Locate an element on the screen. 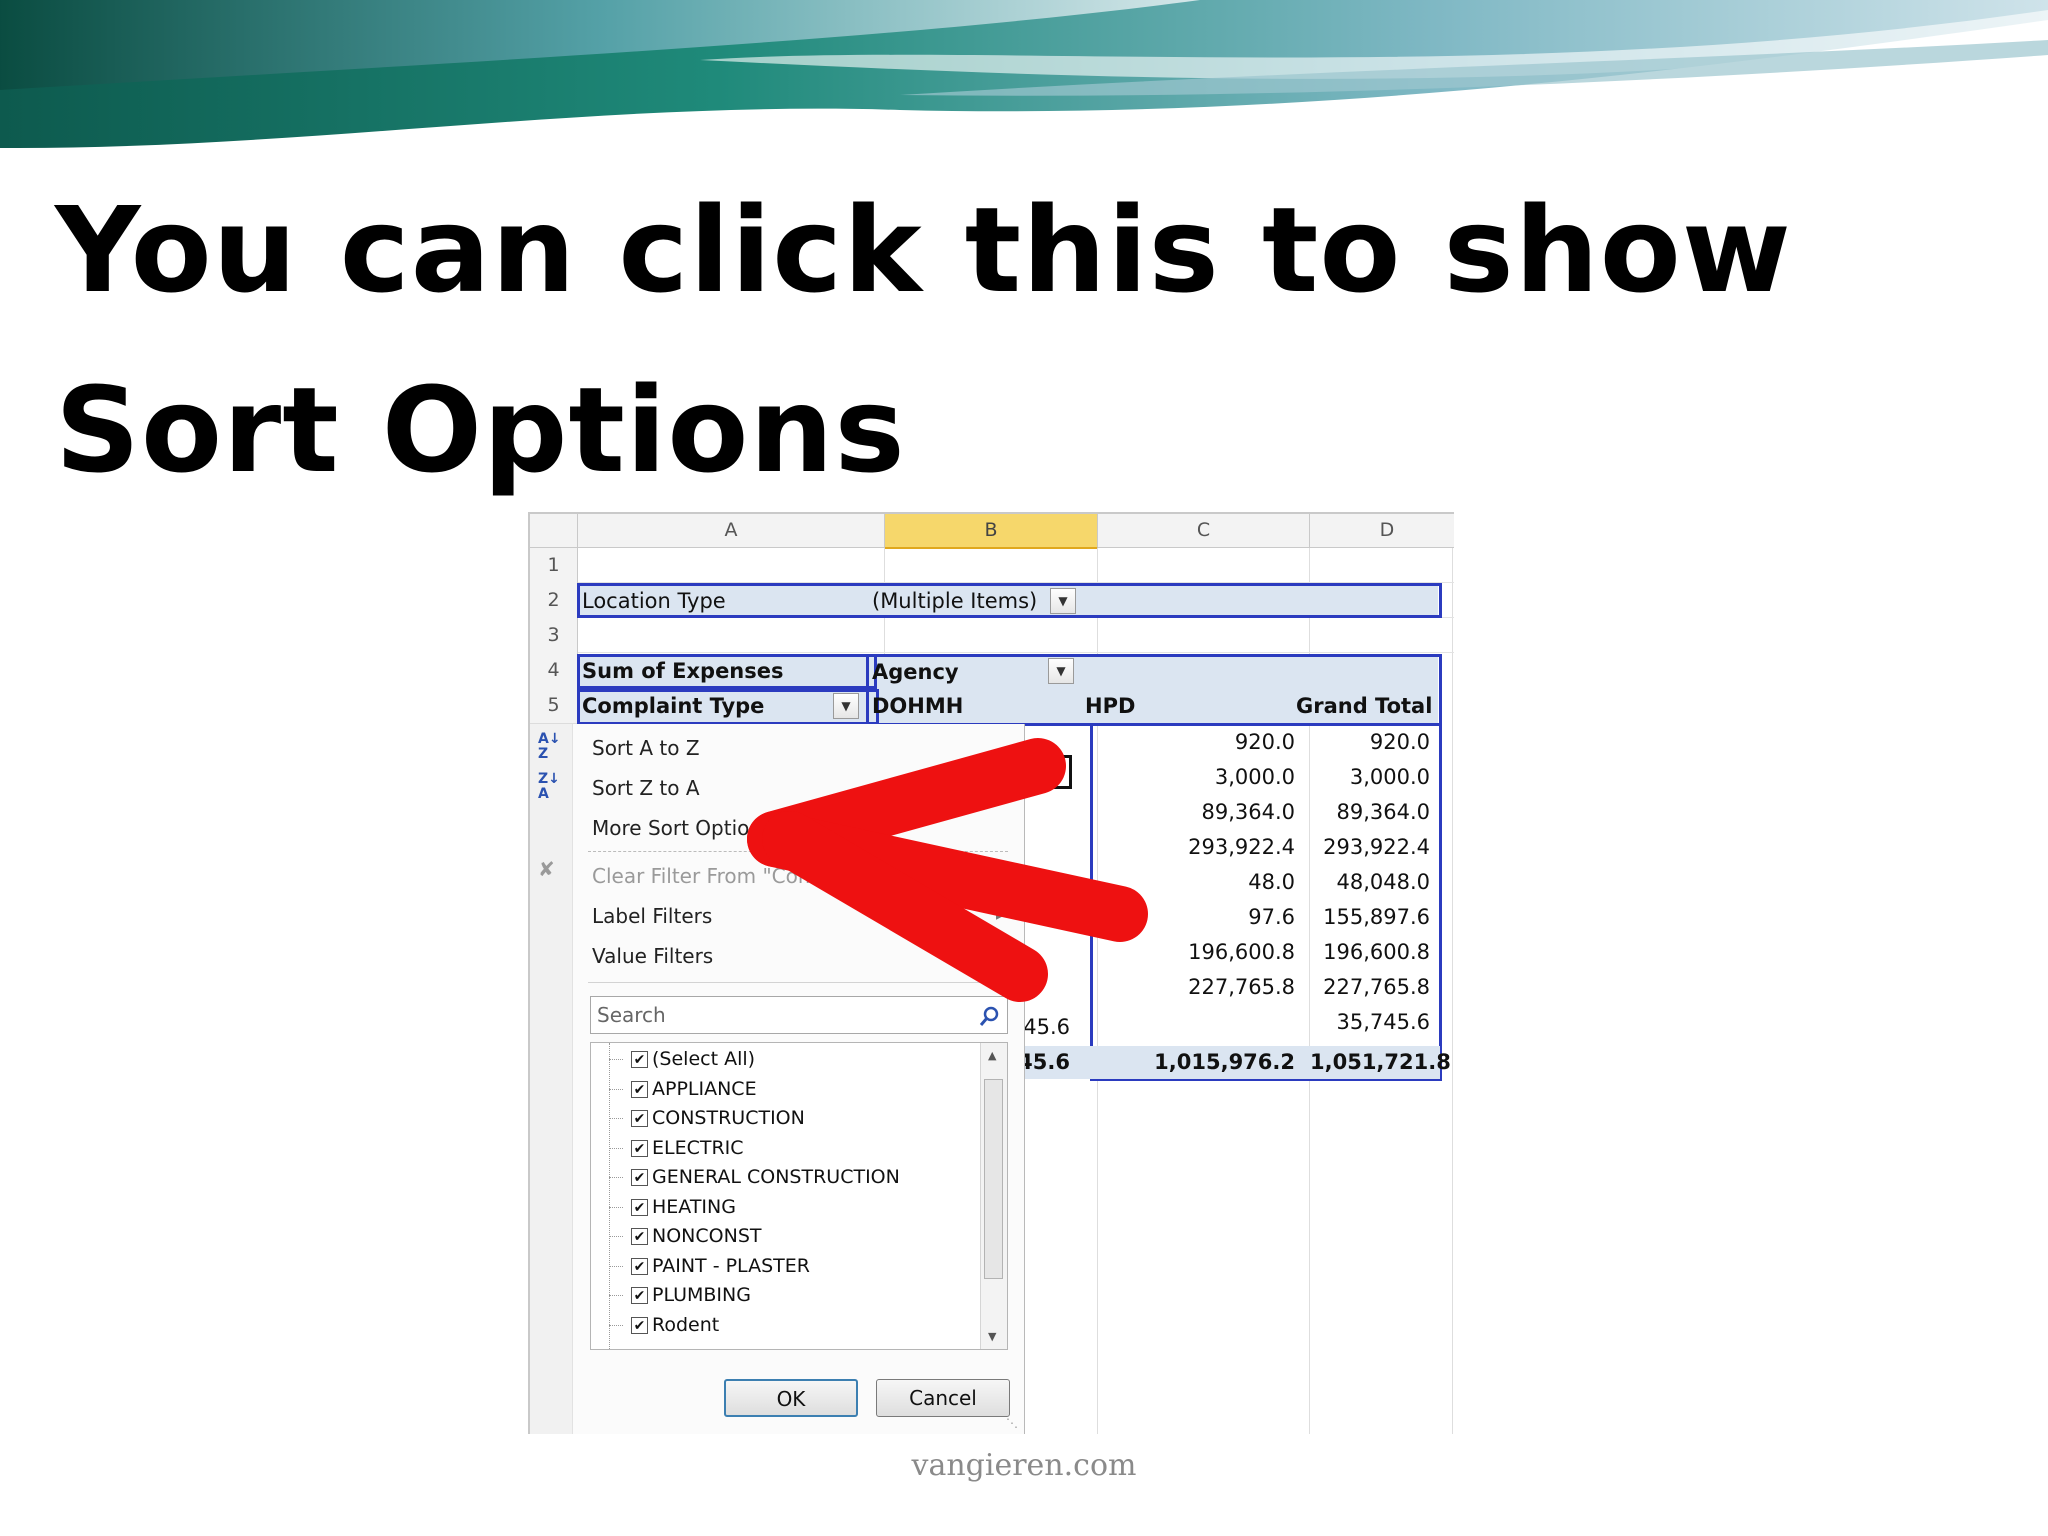  slide-title-line-1: You can click this to show is located at coordinates (923, 250).